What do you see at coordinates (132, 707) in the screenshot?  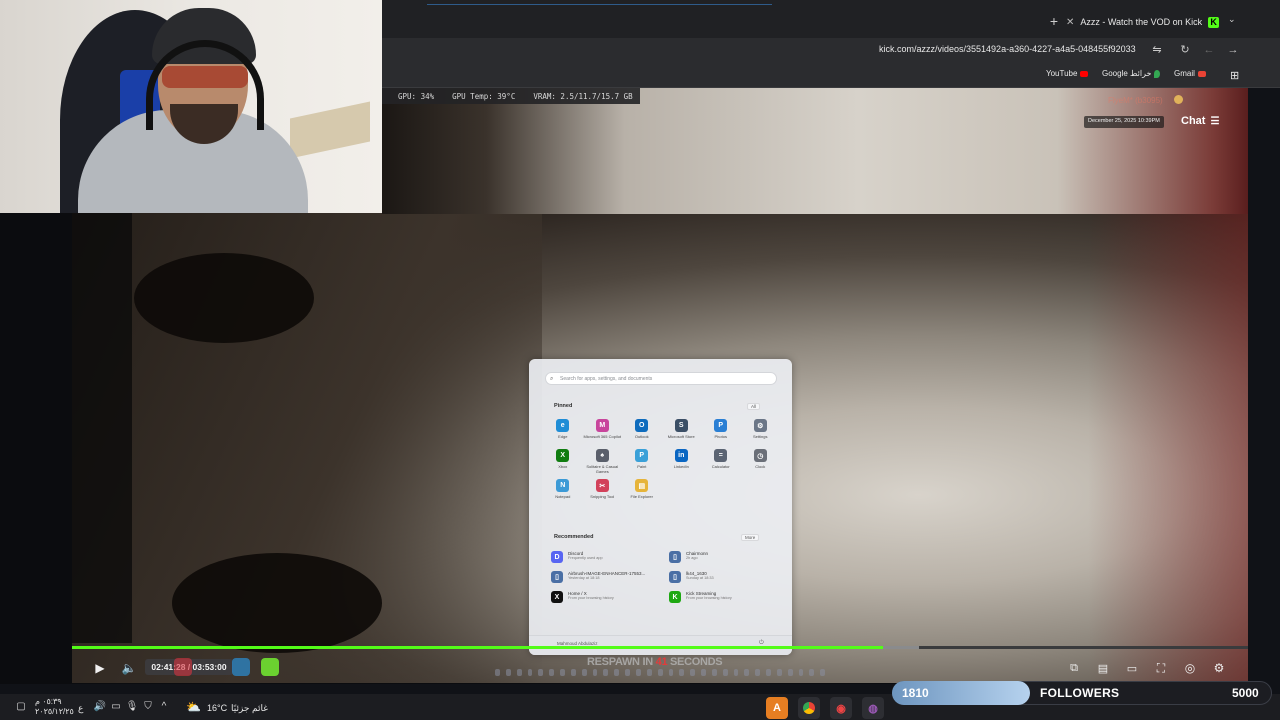 I see `microphone-icon: 🎙` at bounding box center [132, 707].